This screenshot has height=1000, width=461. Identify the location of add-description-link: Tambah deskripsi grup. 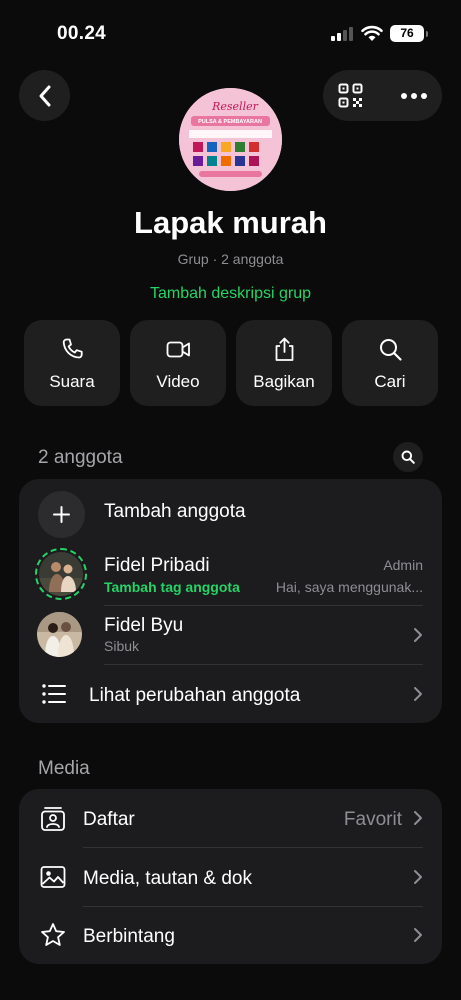
(230, 294).